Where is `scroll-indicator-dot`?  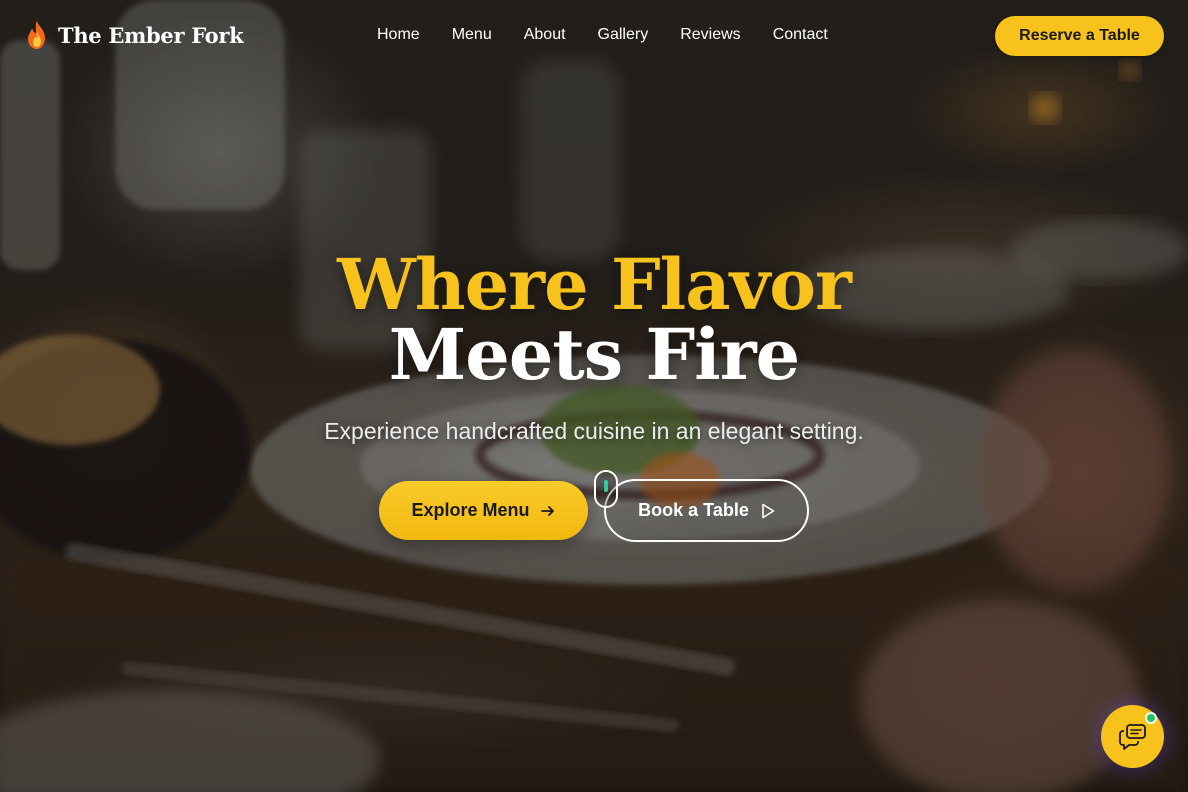
scroll-indicator-dot is located at coordinates (606, 486).